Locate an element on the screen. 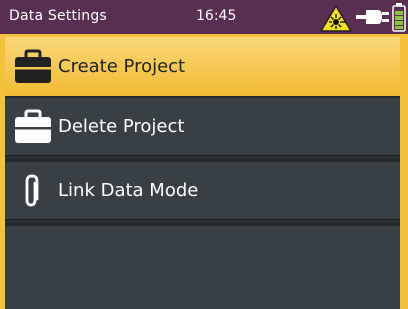  menu-item-label: Link Data Mode is located at coordinates (128, 190).